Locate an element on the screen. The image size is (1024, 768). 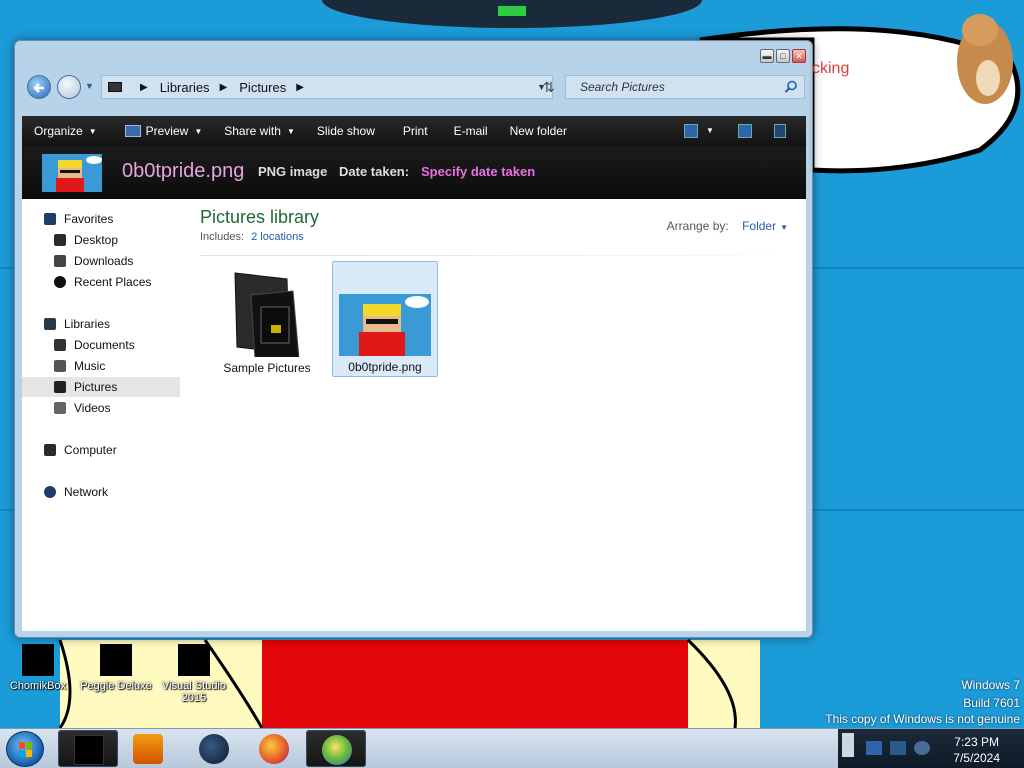
peggle-icon is located at coordinates (116, 660).